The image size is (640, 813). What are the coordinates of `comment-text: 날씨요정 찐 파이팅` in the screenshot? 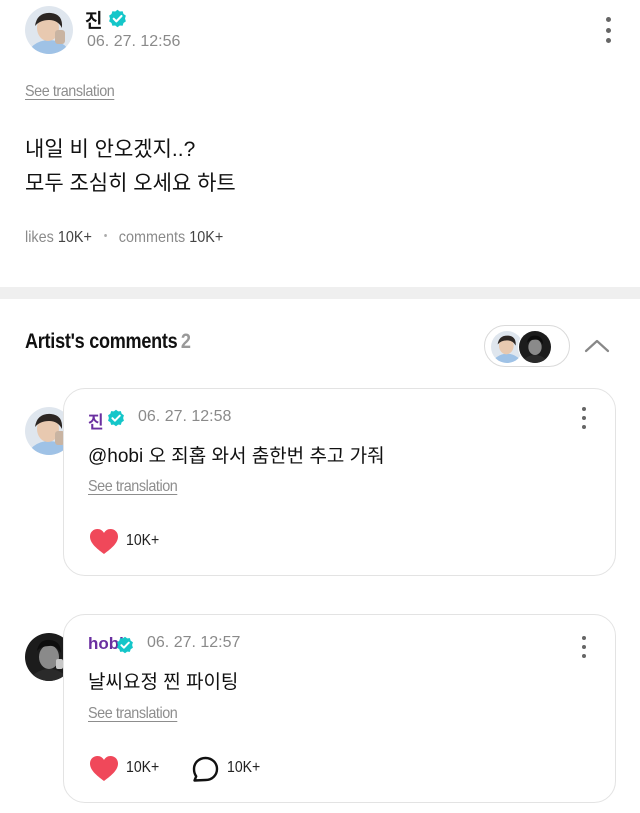 It's located at (163, 682).